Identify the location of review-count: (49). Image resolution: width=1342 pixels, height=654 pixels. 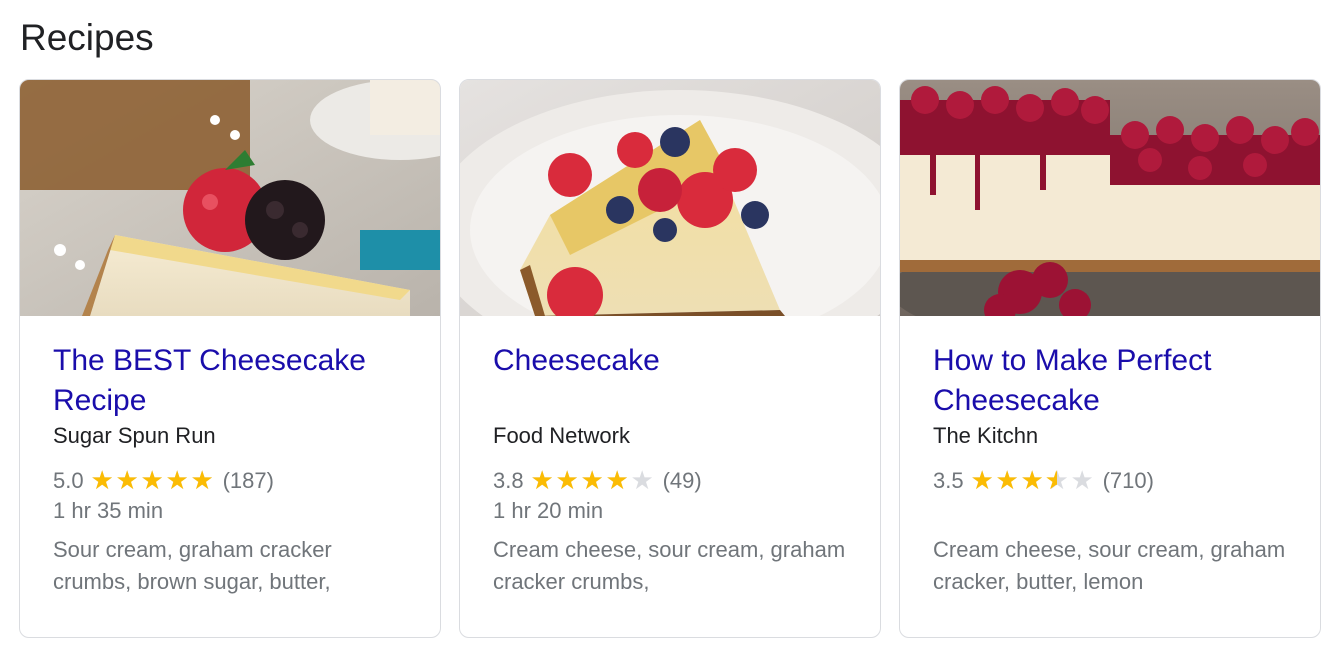
(682, 480).